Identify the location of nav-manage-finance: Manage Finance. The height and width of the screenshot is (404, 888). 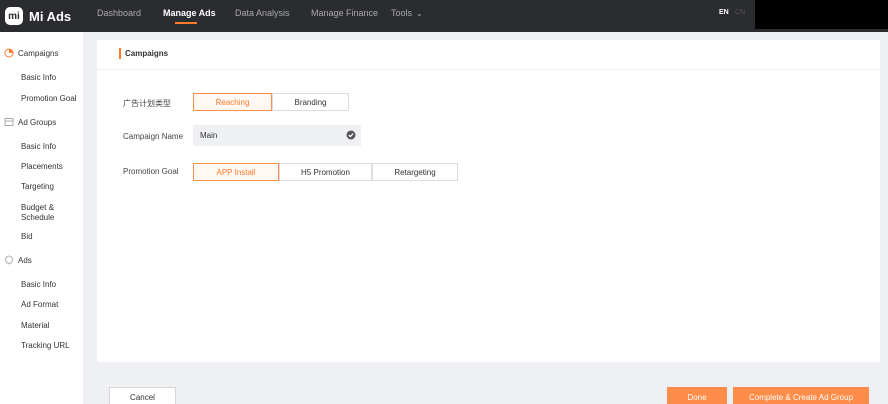
(344, 13).